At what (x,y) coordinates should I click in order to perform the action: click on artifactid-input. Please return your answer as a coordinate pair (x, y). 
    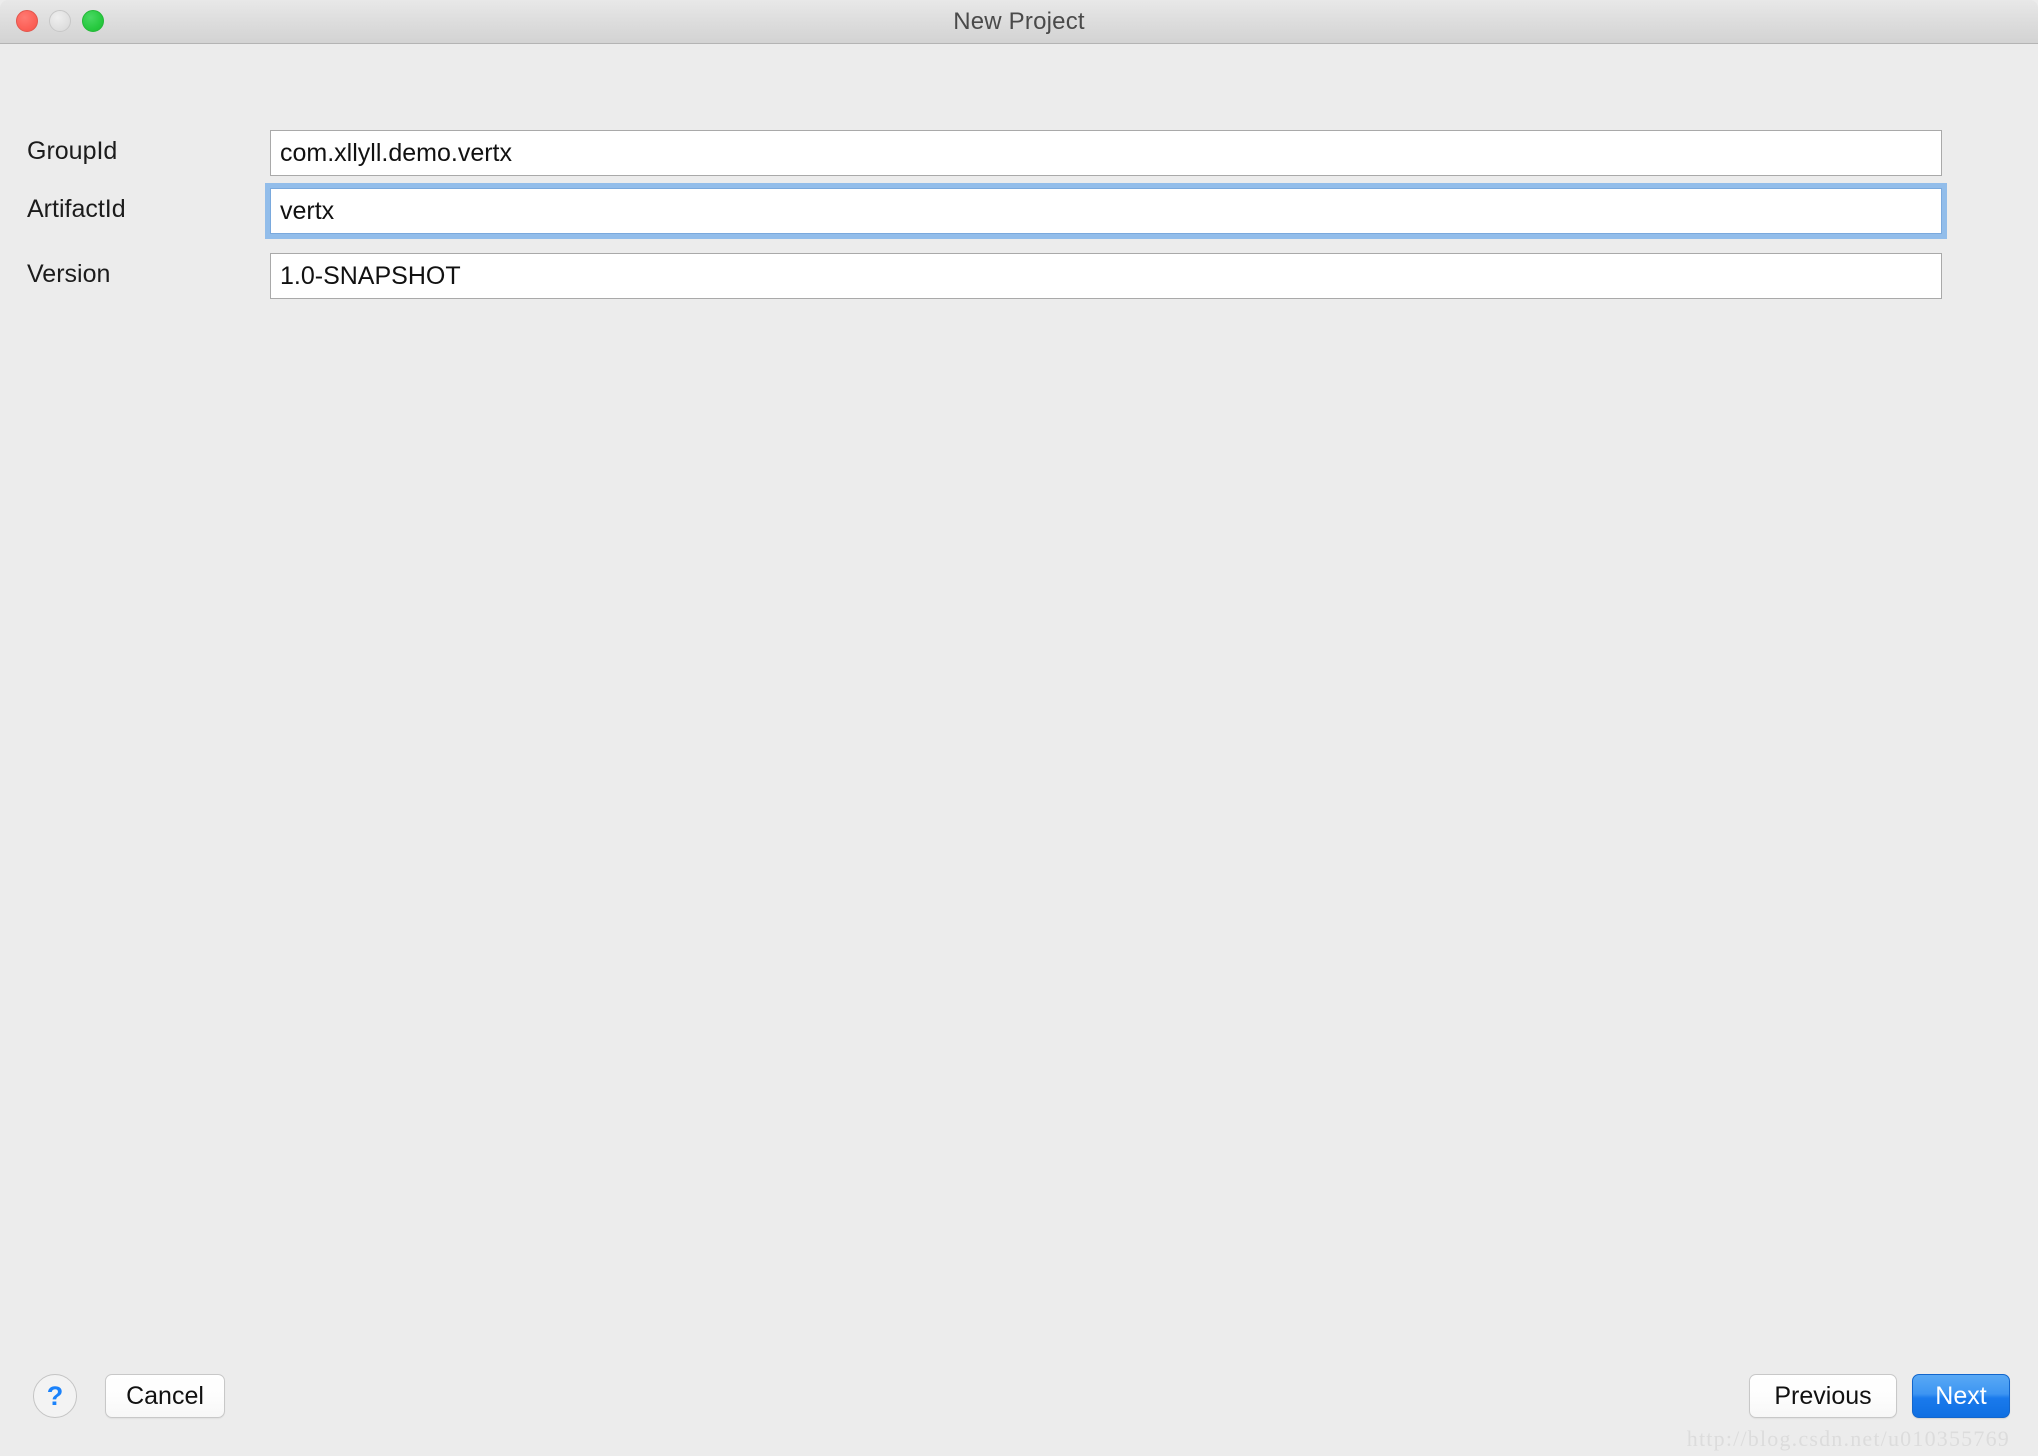
    Looking at the image, I should click on (1106, 211).